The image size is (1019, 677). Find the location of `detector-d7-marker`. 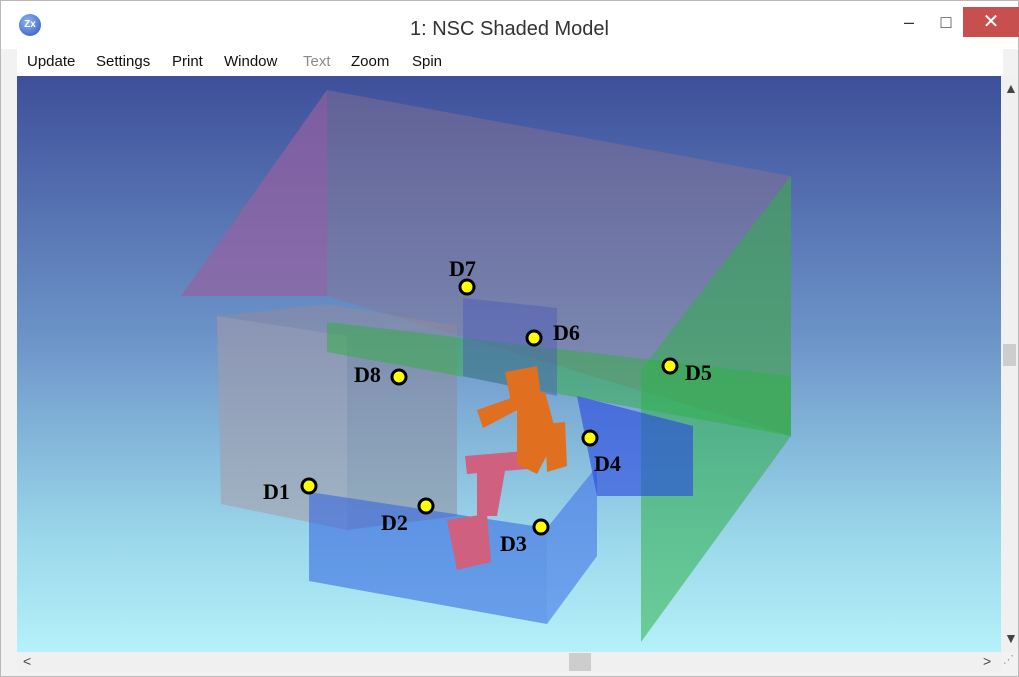

detector-d7-marker is located at coordinates (467, 287).